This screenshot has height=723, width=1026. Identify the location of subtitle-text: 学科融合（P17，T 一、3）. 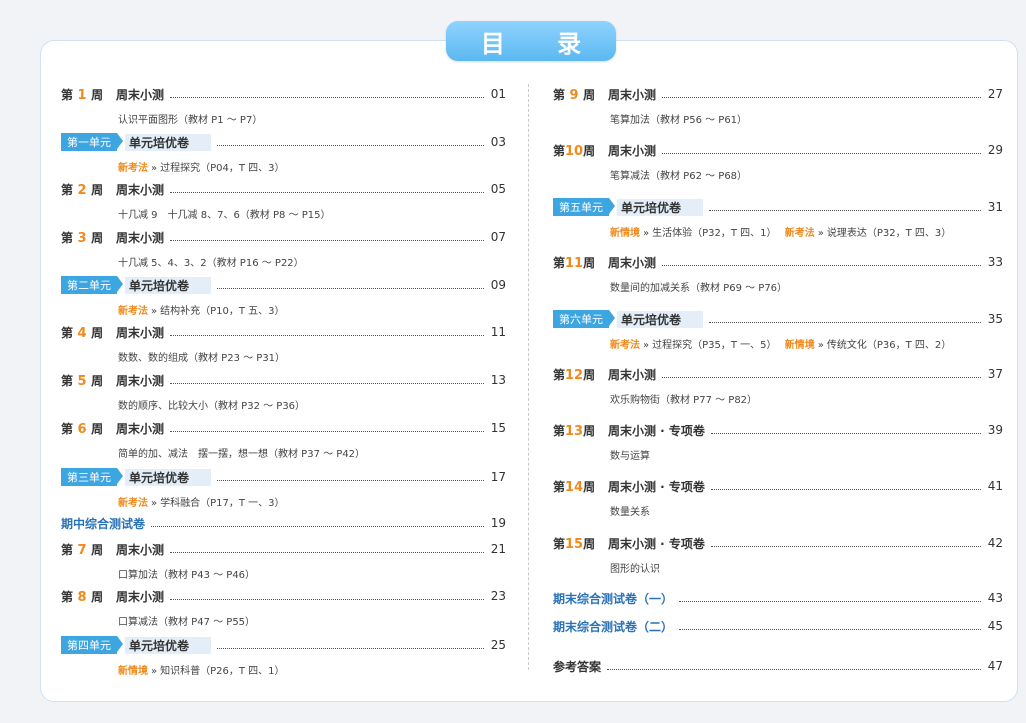
(222, 503).